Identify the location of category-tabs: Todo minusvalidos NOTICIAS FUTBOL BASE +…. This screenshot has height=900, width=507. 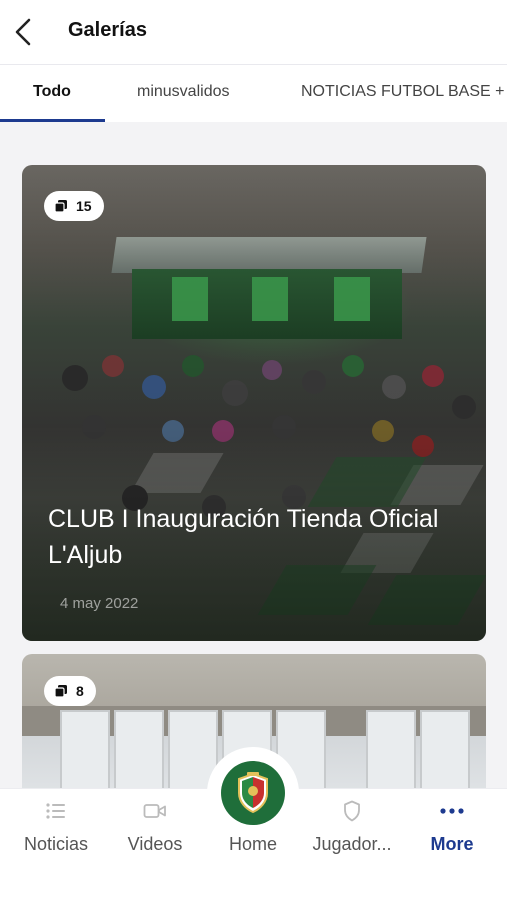
(253, 93).